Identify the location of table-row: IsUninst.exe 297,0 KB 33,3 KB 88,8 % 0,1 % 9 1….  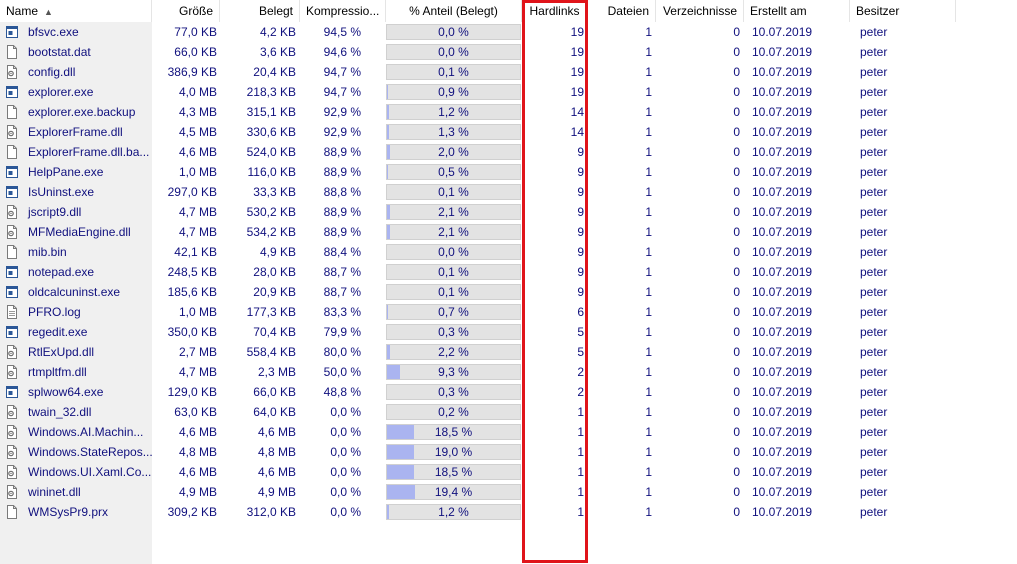
(508, 192).